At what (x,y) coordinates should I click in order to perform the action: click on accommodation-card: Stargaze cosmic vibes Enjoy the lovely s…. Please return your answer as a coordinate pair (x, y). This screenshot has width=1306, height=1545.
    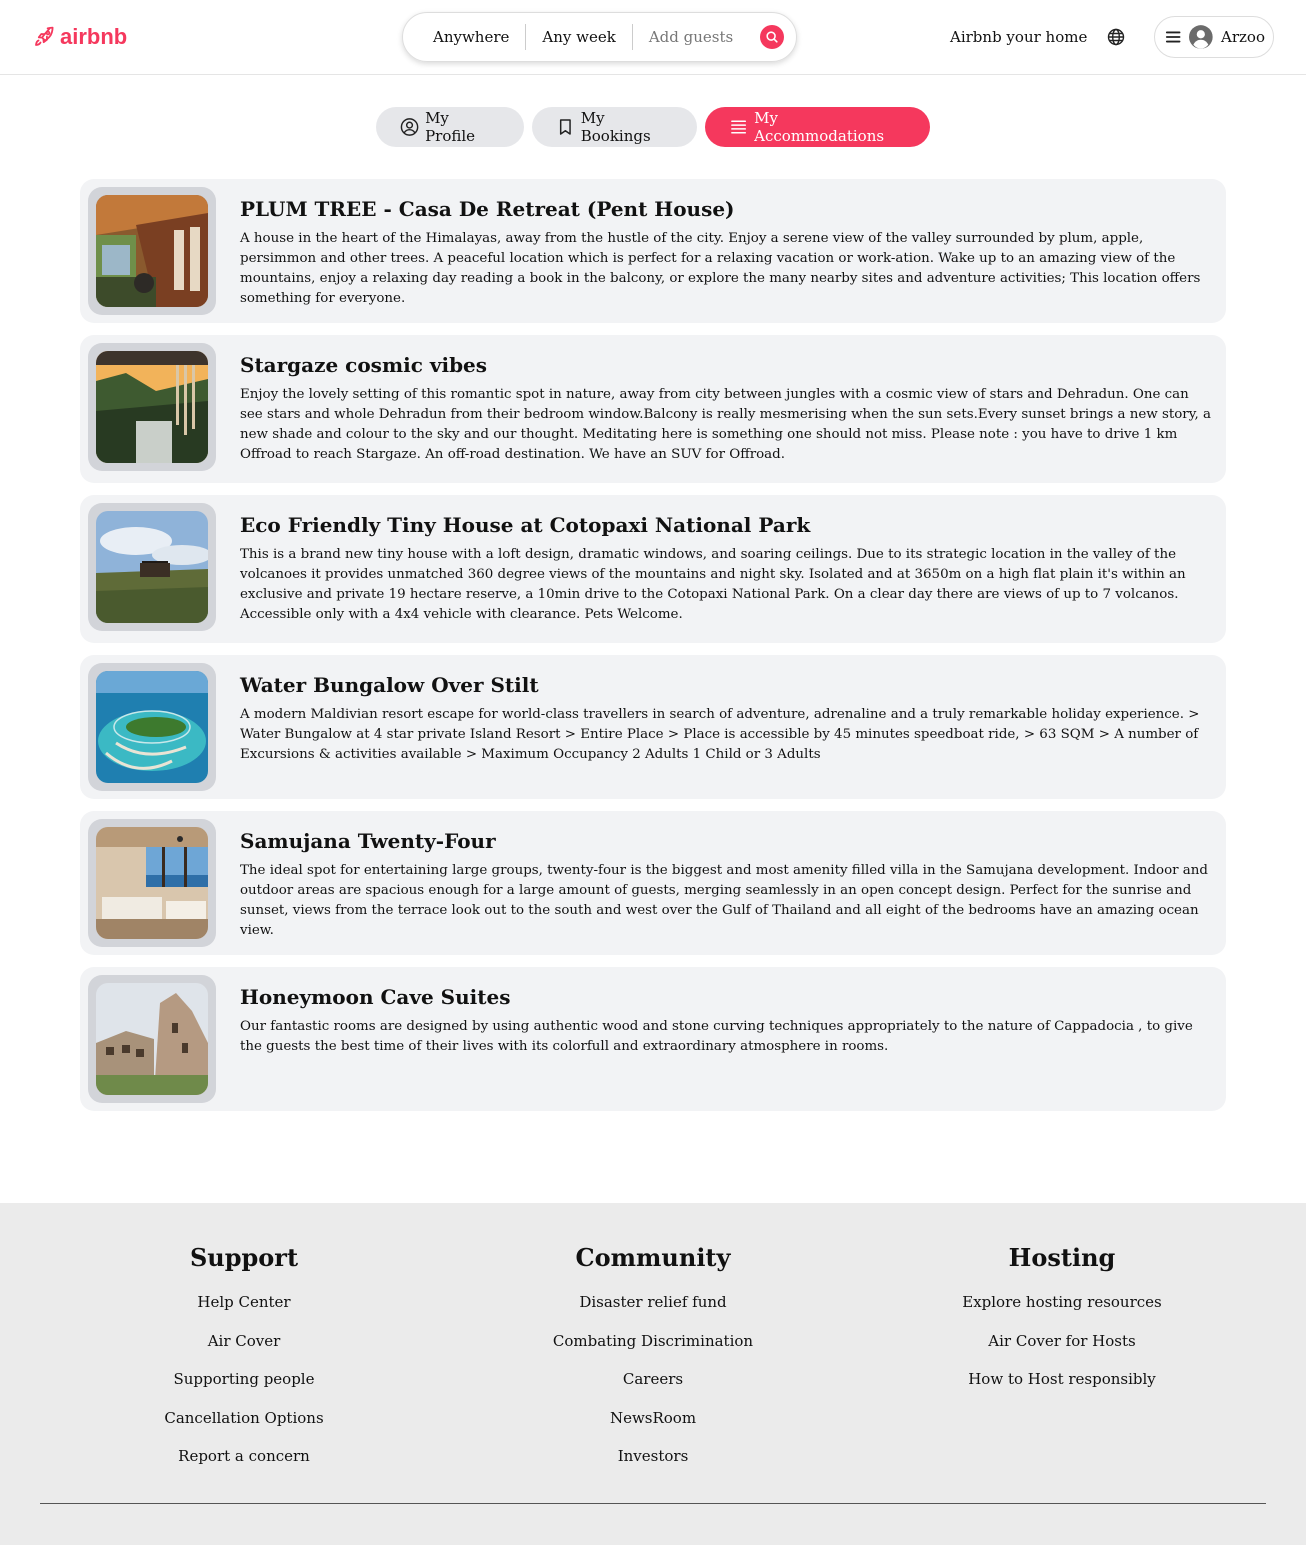
    Looking at the image, I should click on (653, 409).